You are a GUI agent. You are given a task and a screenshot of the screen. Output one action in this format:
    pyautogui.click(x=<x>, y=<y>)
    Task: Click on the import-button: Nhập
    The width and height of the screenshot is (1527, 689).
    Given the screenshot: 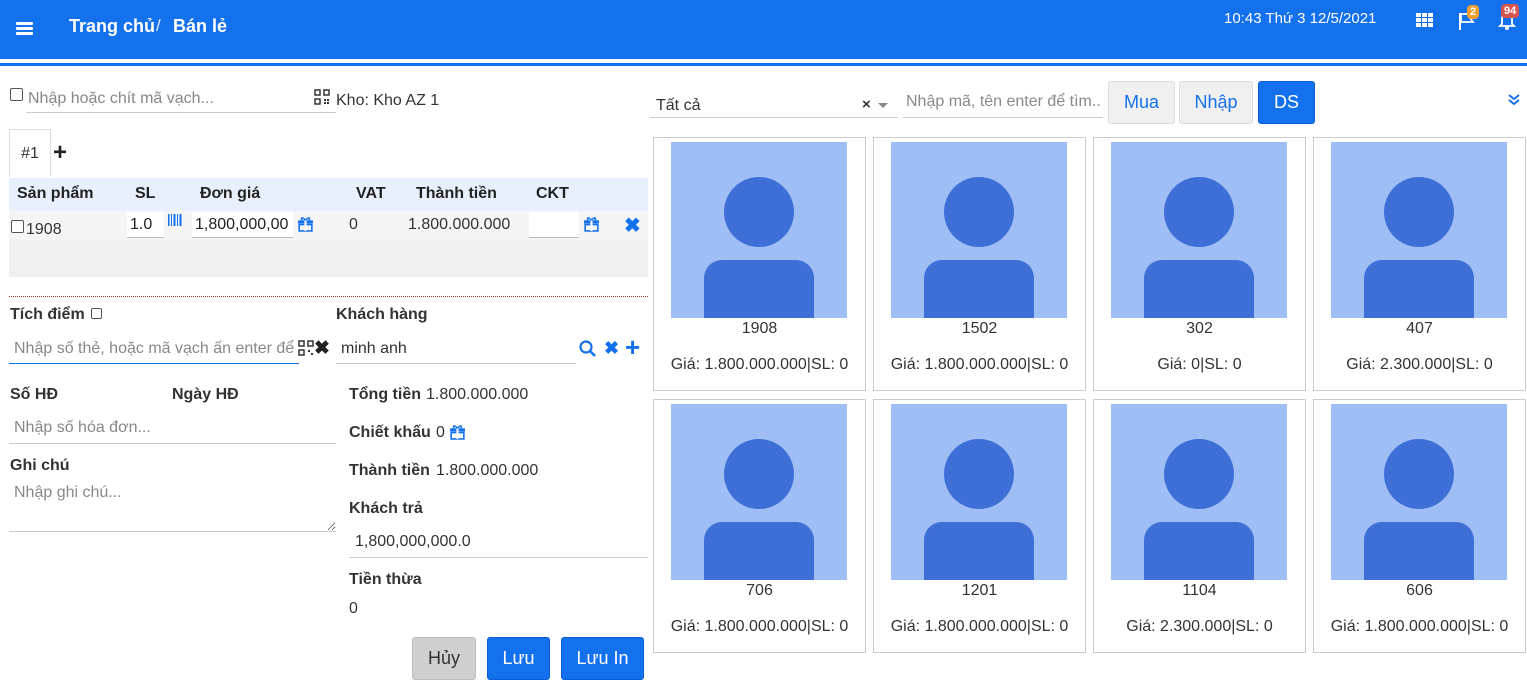 What is the action you would take?
    pyautogui.click(x=1216, y=102)
    